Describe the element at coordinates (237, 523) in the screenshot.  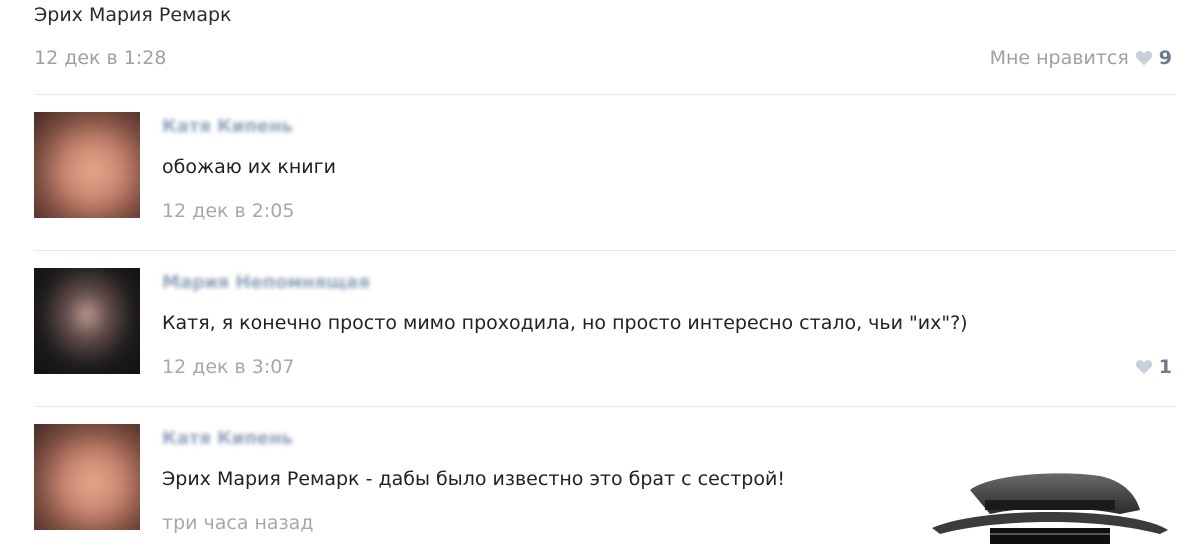
I see `comment-date: три часа назад` at that location.